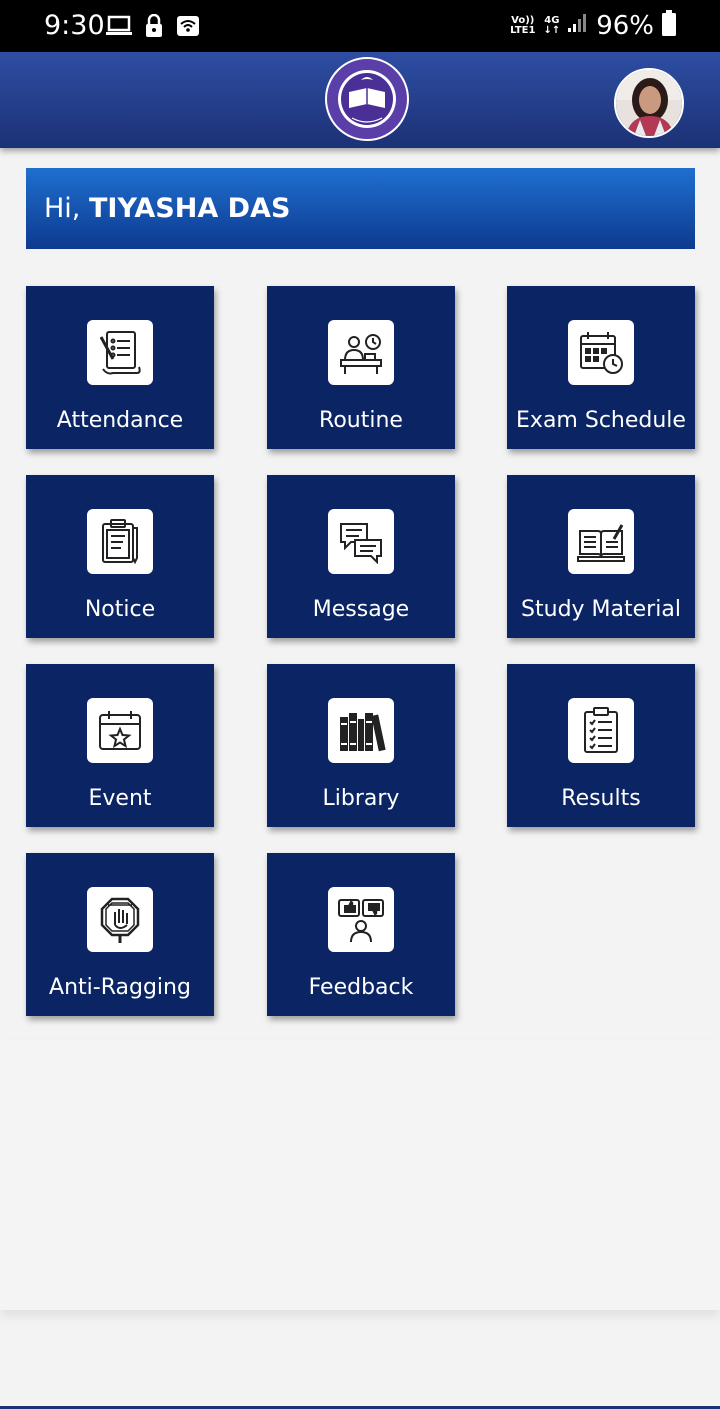 The image size is (720, 1409). Describe the element at coordinates (601, 798) in the screenshot. I see `tile-label: Results` at that location.